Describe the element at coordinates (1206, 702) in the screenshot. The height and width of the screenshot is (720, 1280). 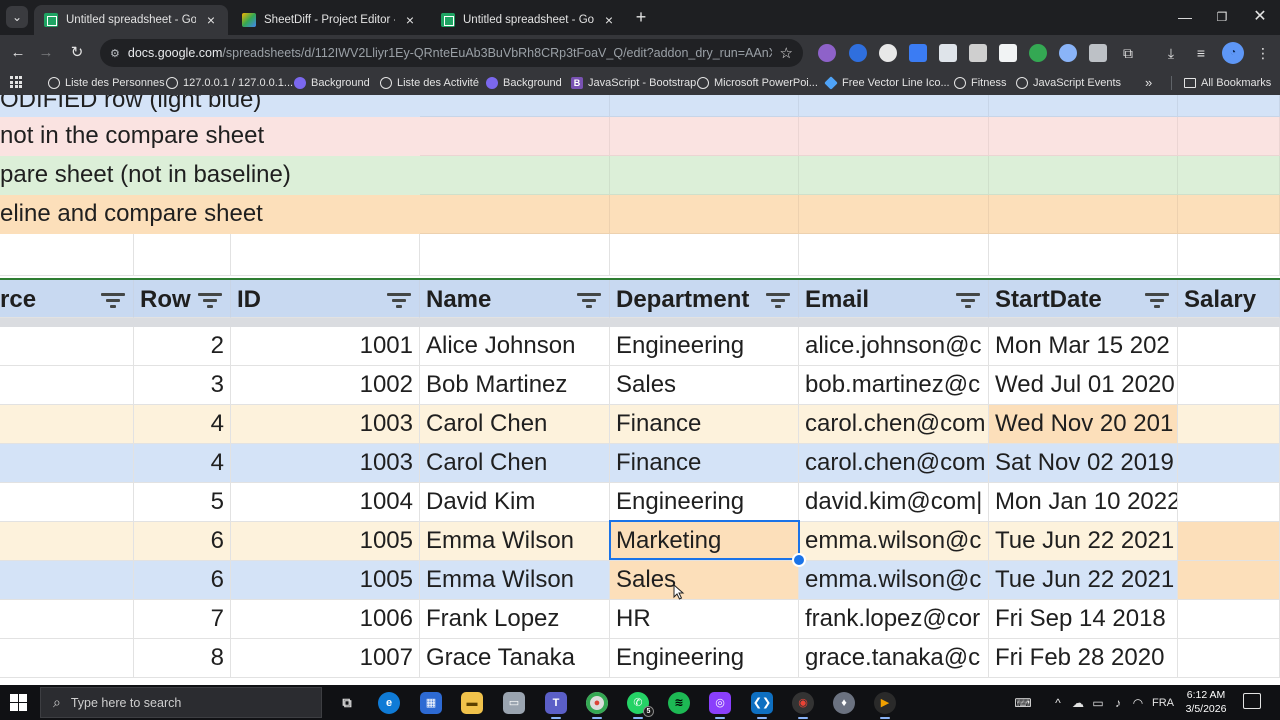
I see `system-clock: 6:12 AM 3/5/2026` at that location.